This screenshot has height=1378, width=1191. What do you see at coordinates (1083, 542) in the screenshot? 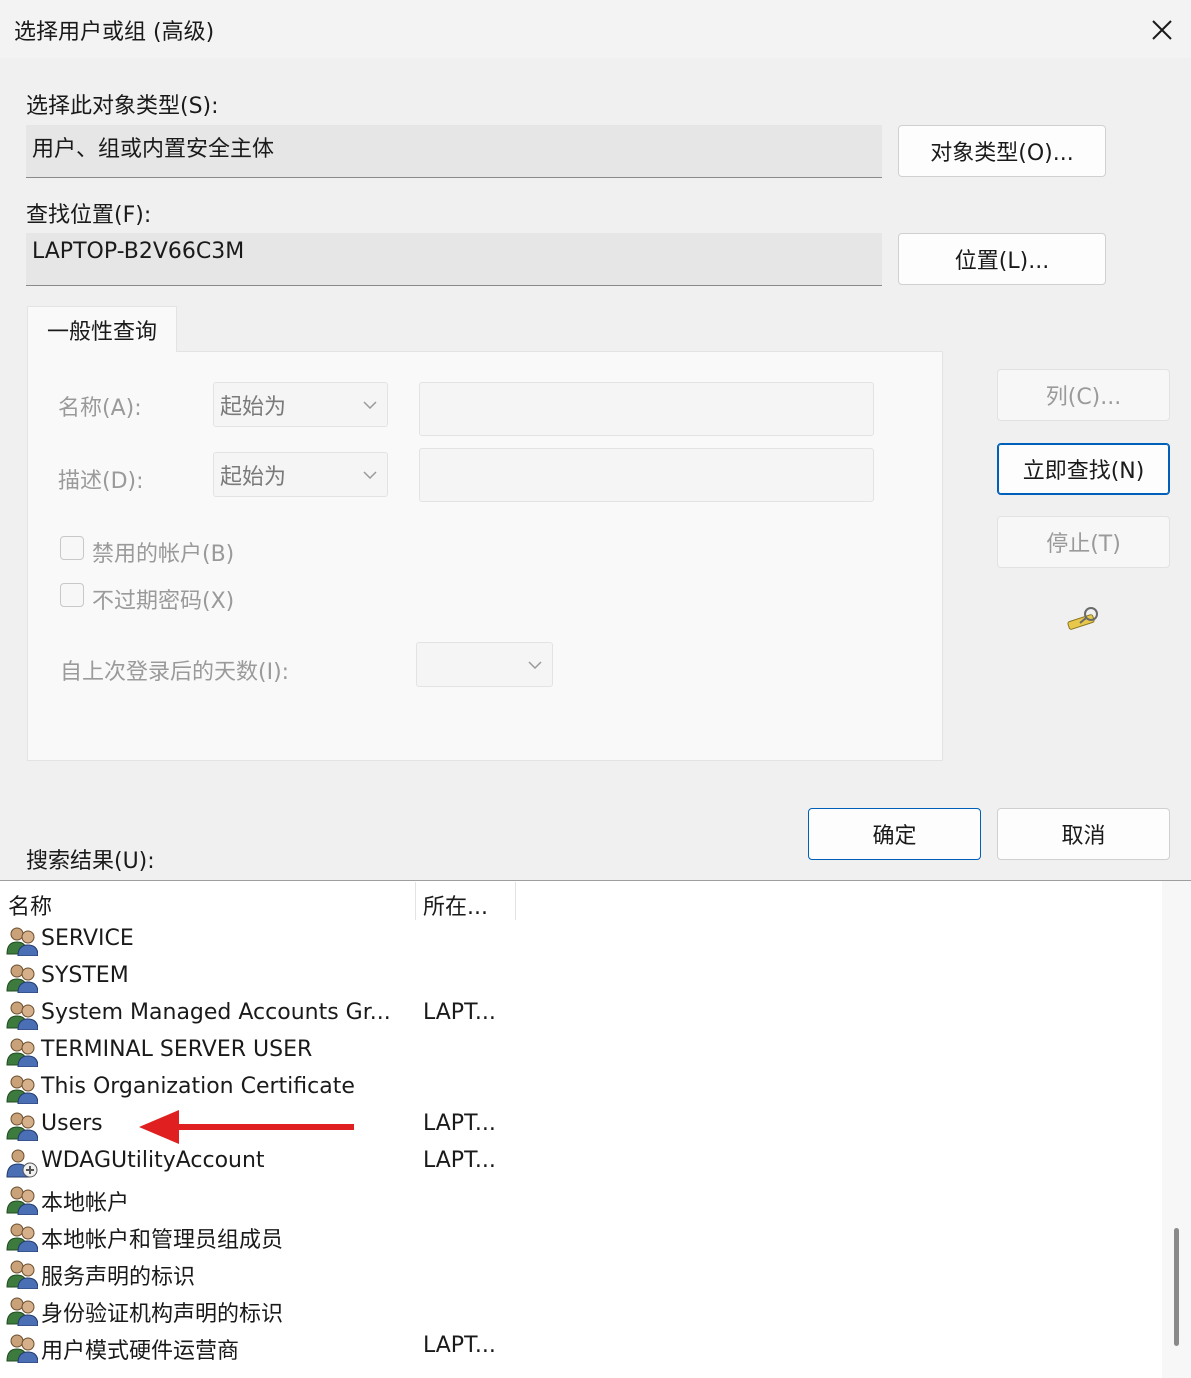
I see `stop-button: 停止(T)` at bounding box center [1083, 542].